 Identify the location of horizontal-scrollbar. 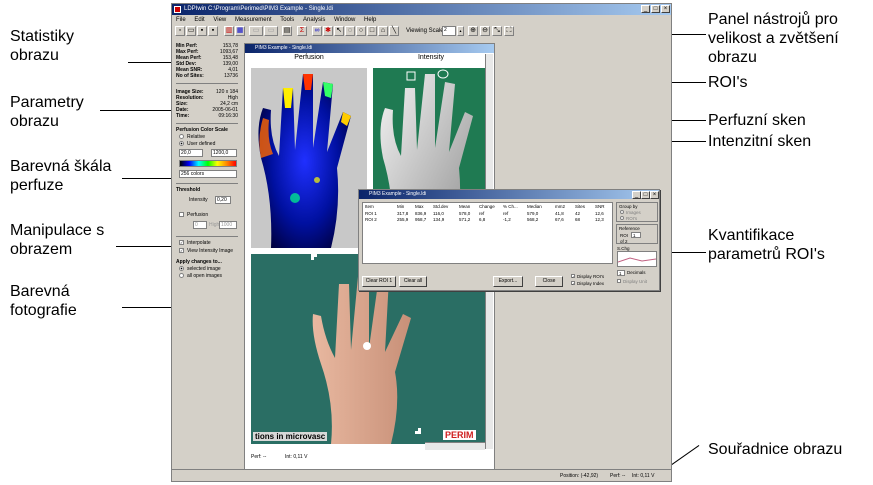
(455, 446).